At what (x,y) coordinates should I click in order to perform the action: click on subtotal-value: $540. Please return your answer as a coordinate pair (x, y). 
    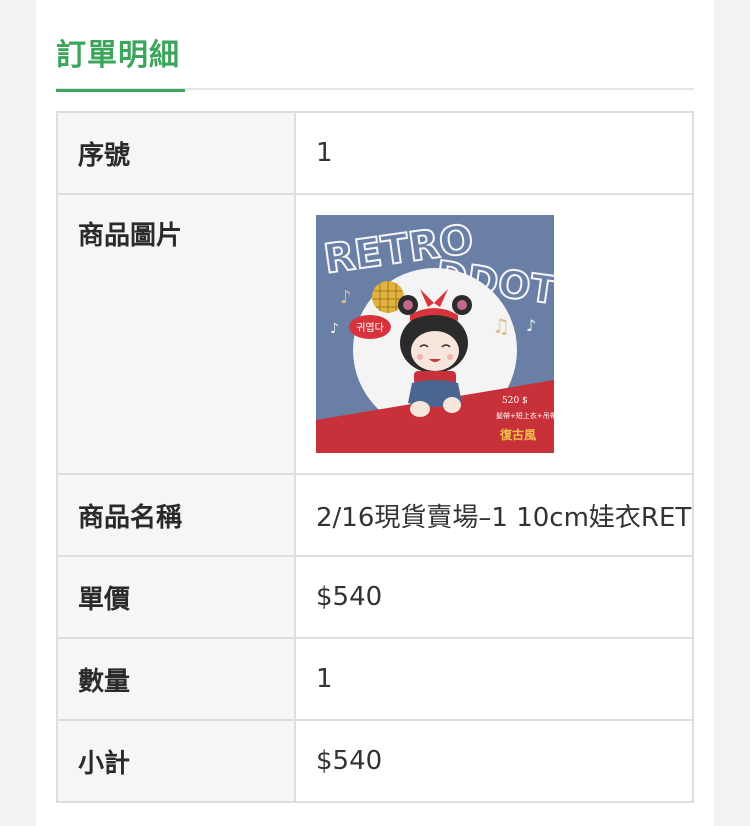
    Looking at the image, I should click on (494, 761).